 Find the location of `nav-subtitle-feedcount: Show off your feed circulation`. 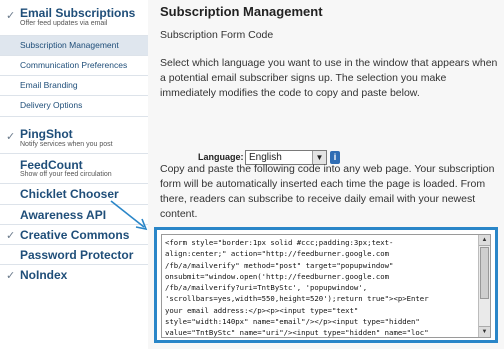

nav-subtitle-feedcount: Show off your feed circulation is located at coordinates (66, 174).